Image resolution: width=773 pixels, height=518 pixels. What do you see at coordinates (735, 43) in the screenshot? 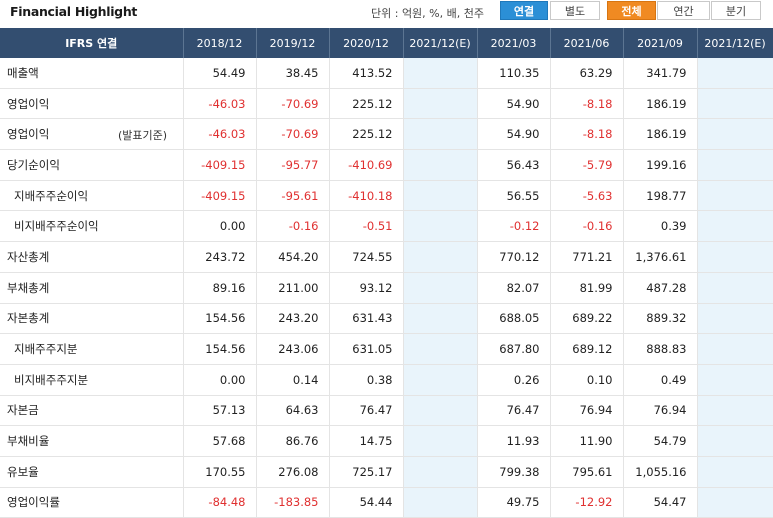
I see `column-header-period: 2021/12(E)` at bounding box center [735, 43].